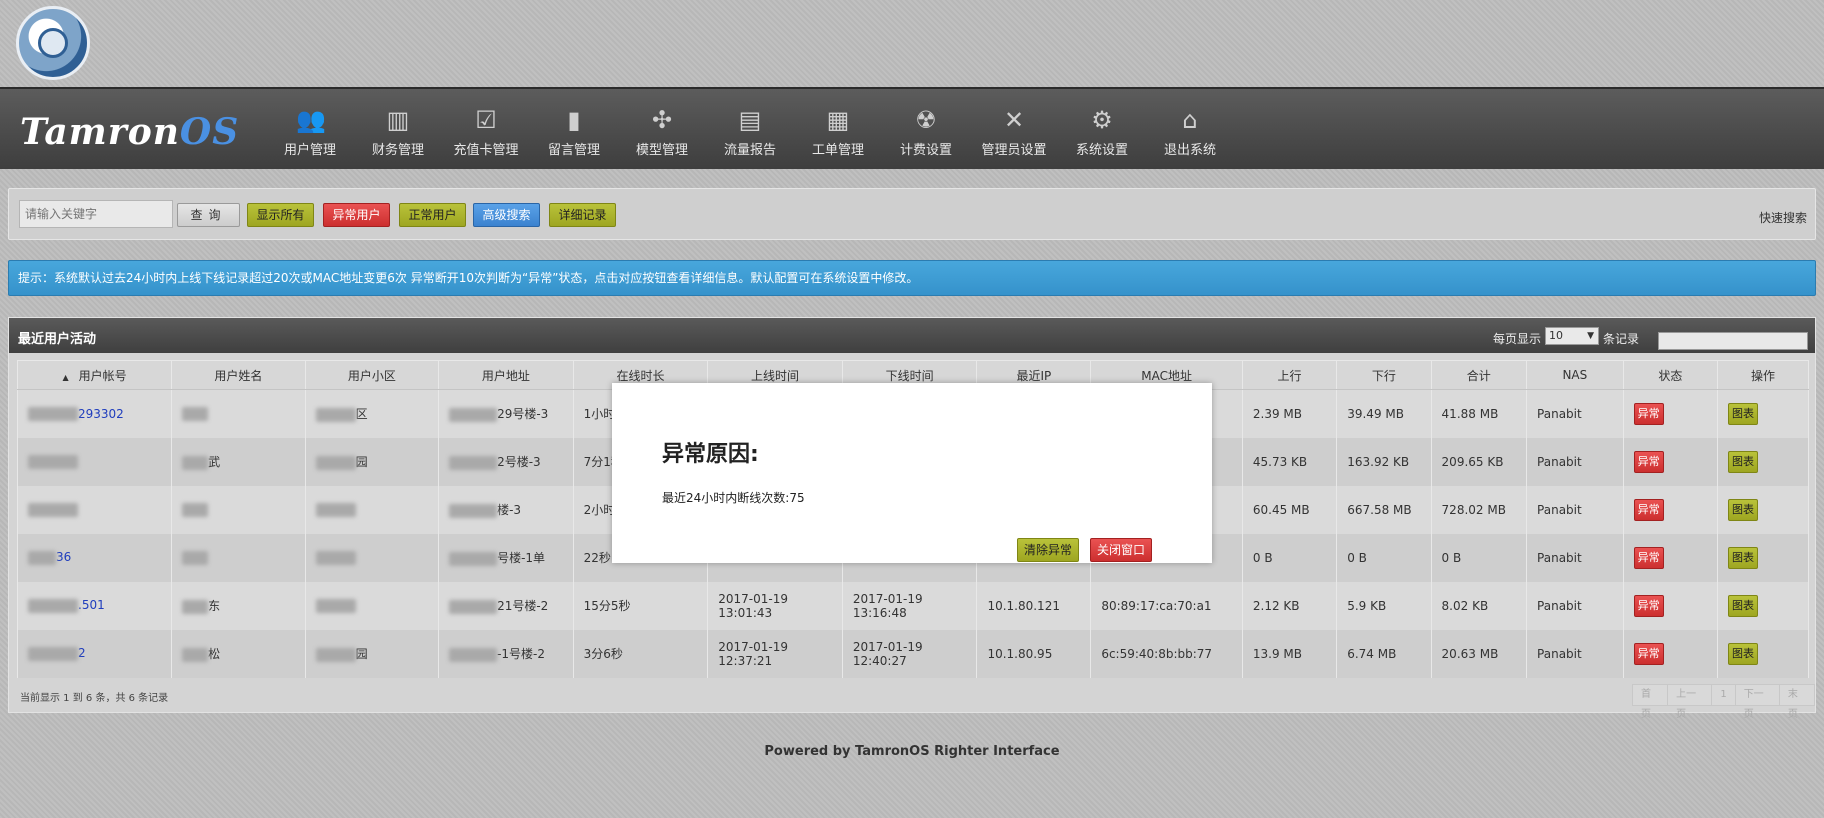 The image size is (1824, 818). I want to click on abnormal-reason-modal: 异常原因: 最近24小时内断线次数:75 清除异常 关闭窗口, so click(912, 473).